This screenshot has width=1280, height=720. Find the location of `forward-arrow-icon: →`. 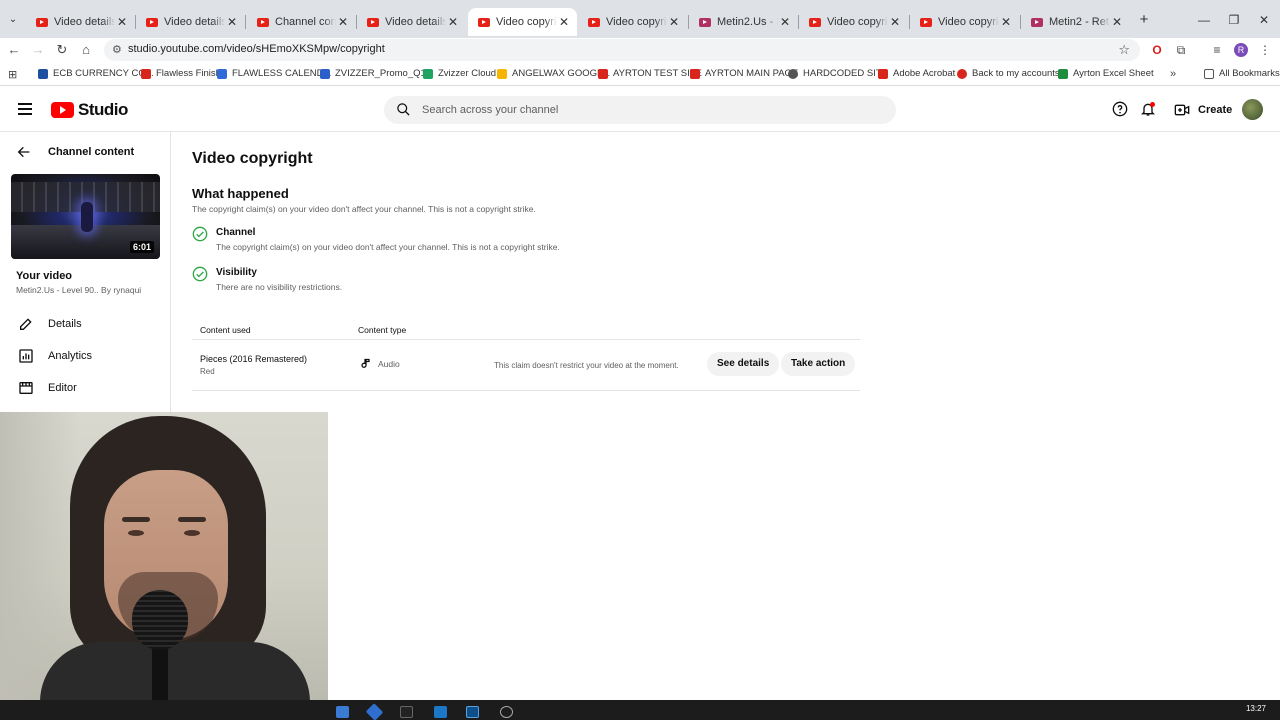

forward-arrow-icon: → is located at coordinates (38, 50).